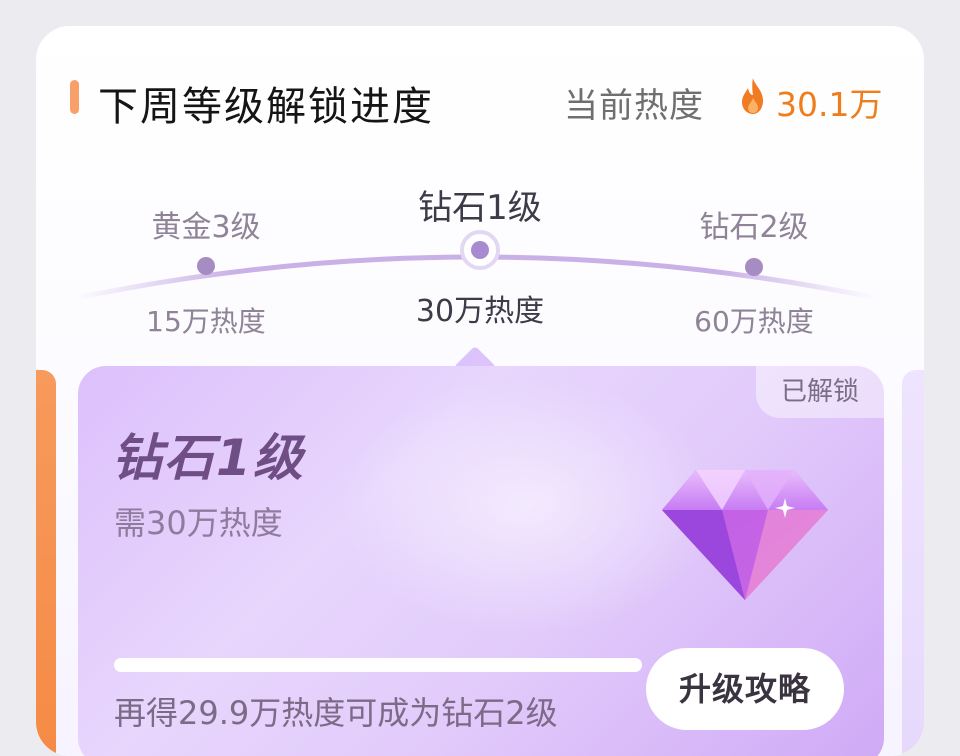 The image size is (960, 756). Describe the element at coordinates (206, 266) in the screenshot. I see `level-node-gold3` at that location.